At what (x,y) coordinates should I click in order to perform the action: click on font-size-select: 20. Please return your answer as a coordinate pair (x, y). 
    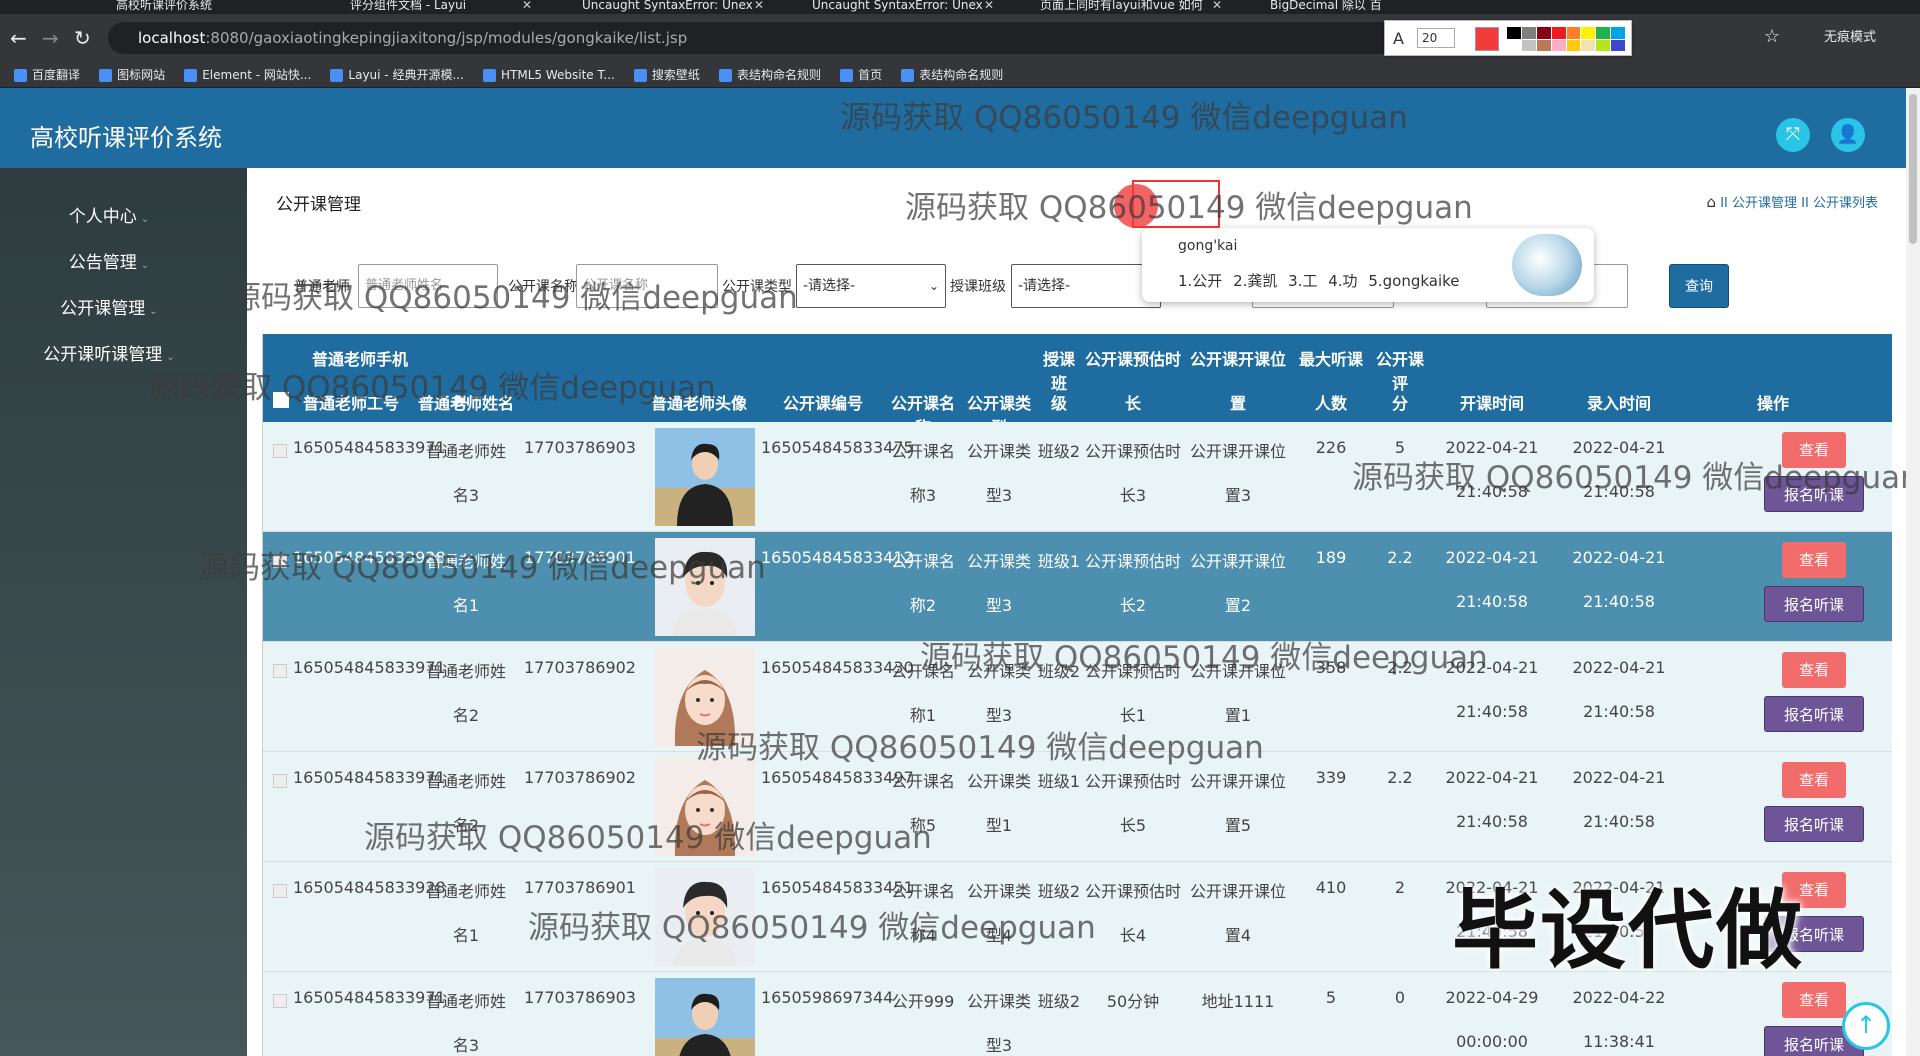
    Looking at the image, I should click on (1436, 38).